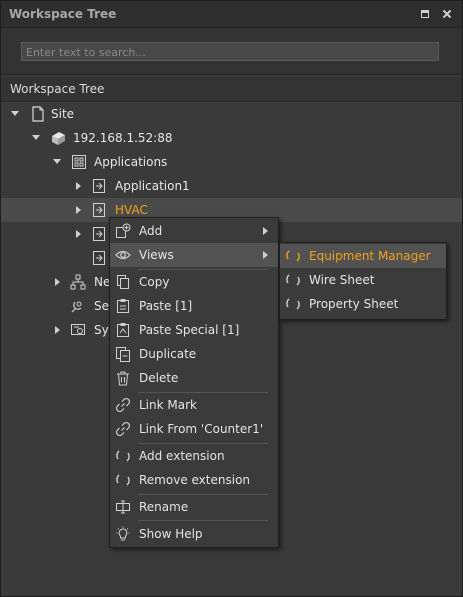 This screenshot has width=463, height=597. I want to click on search-area, so click(231, 51).